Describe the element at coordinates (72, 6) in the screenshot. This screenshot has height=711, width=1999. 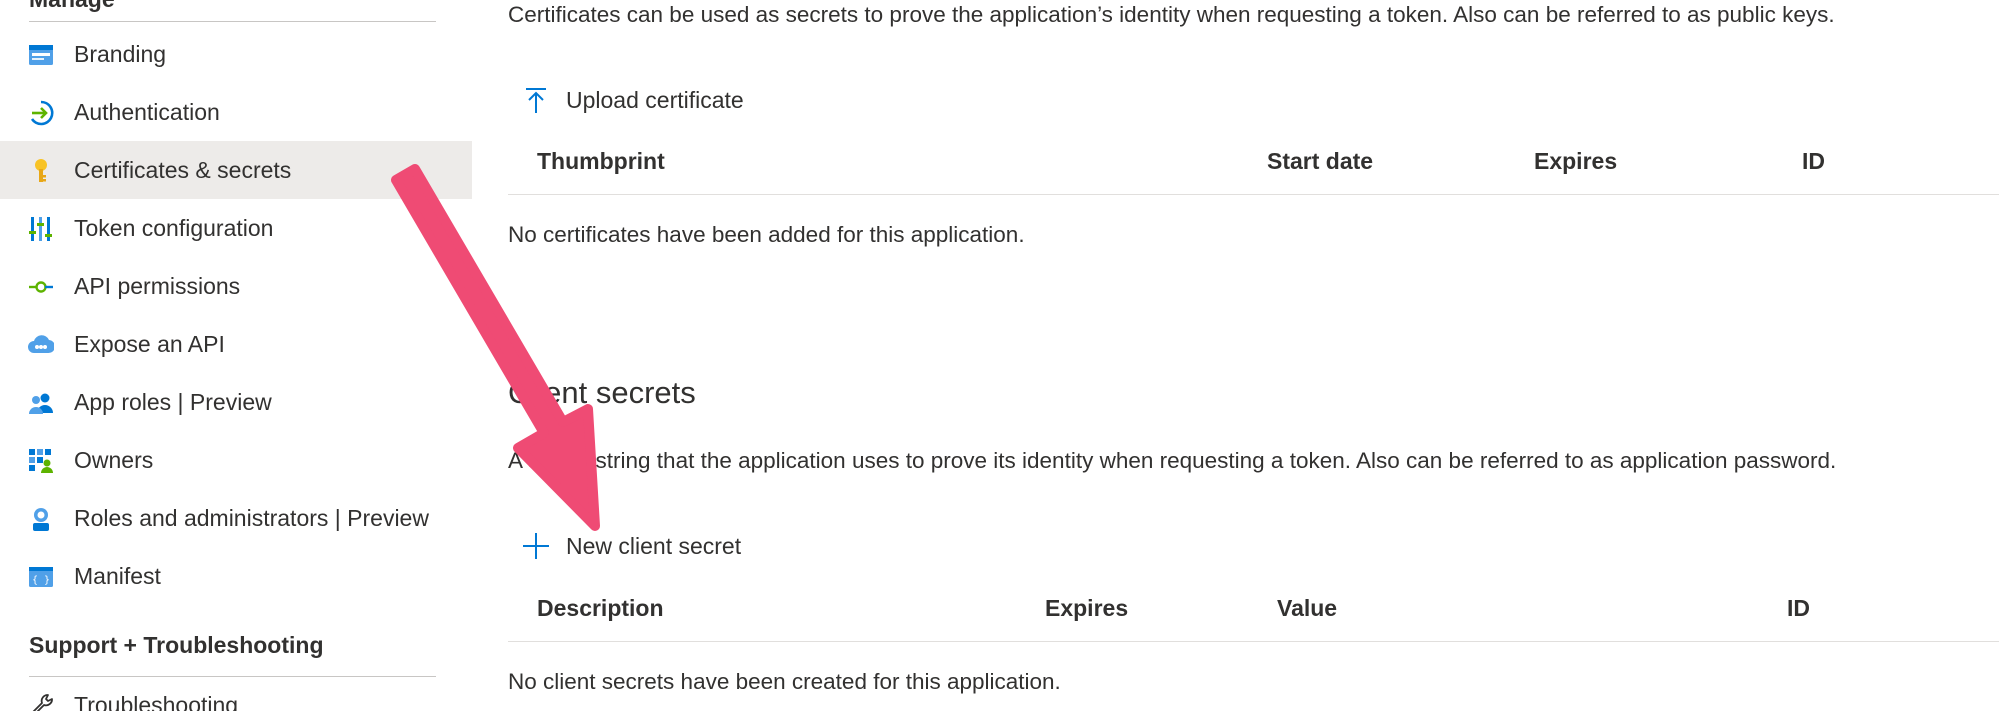
I see `manage-heading: Manage` at that location.